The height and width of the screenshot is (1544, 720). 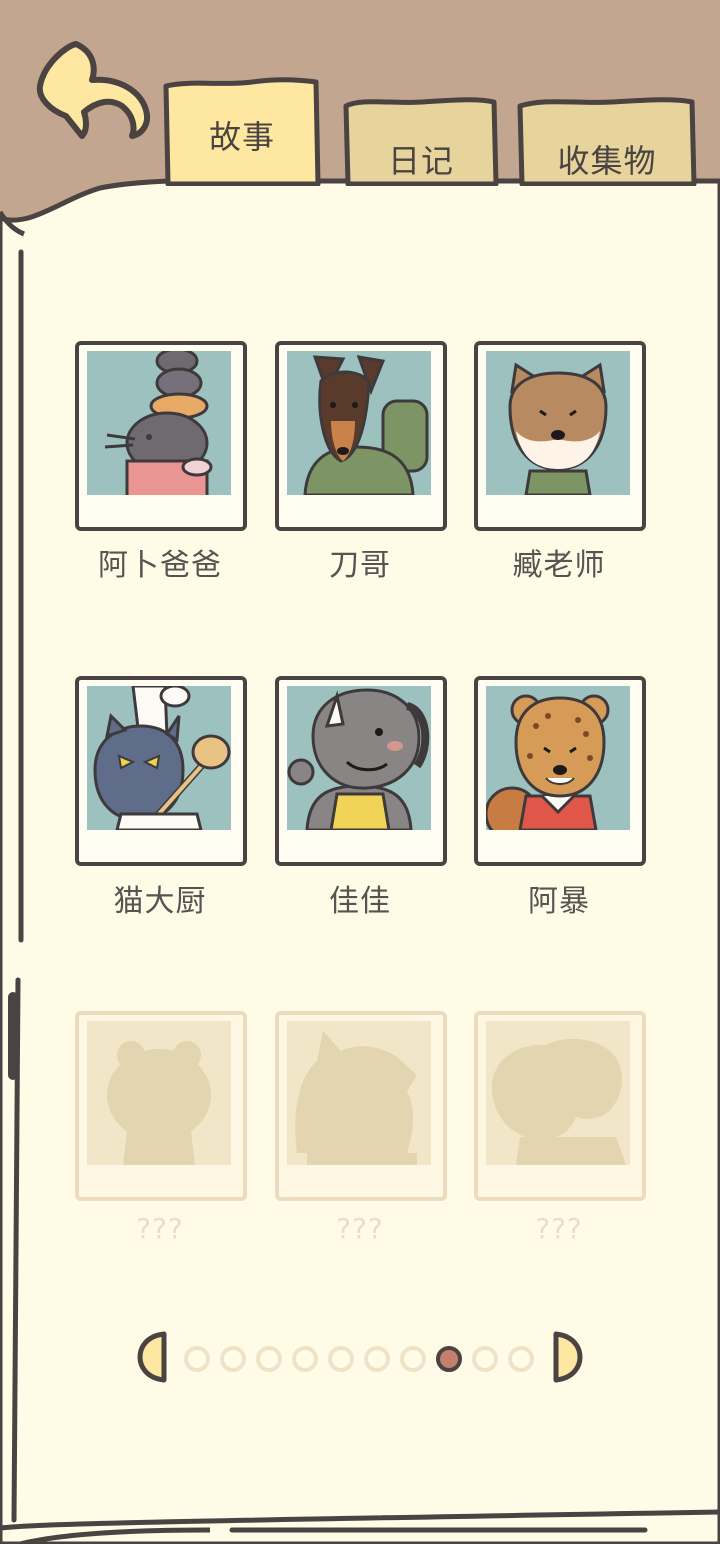 I want to click on prev-page-button, so click(x=152, y=1357).